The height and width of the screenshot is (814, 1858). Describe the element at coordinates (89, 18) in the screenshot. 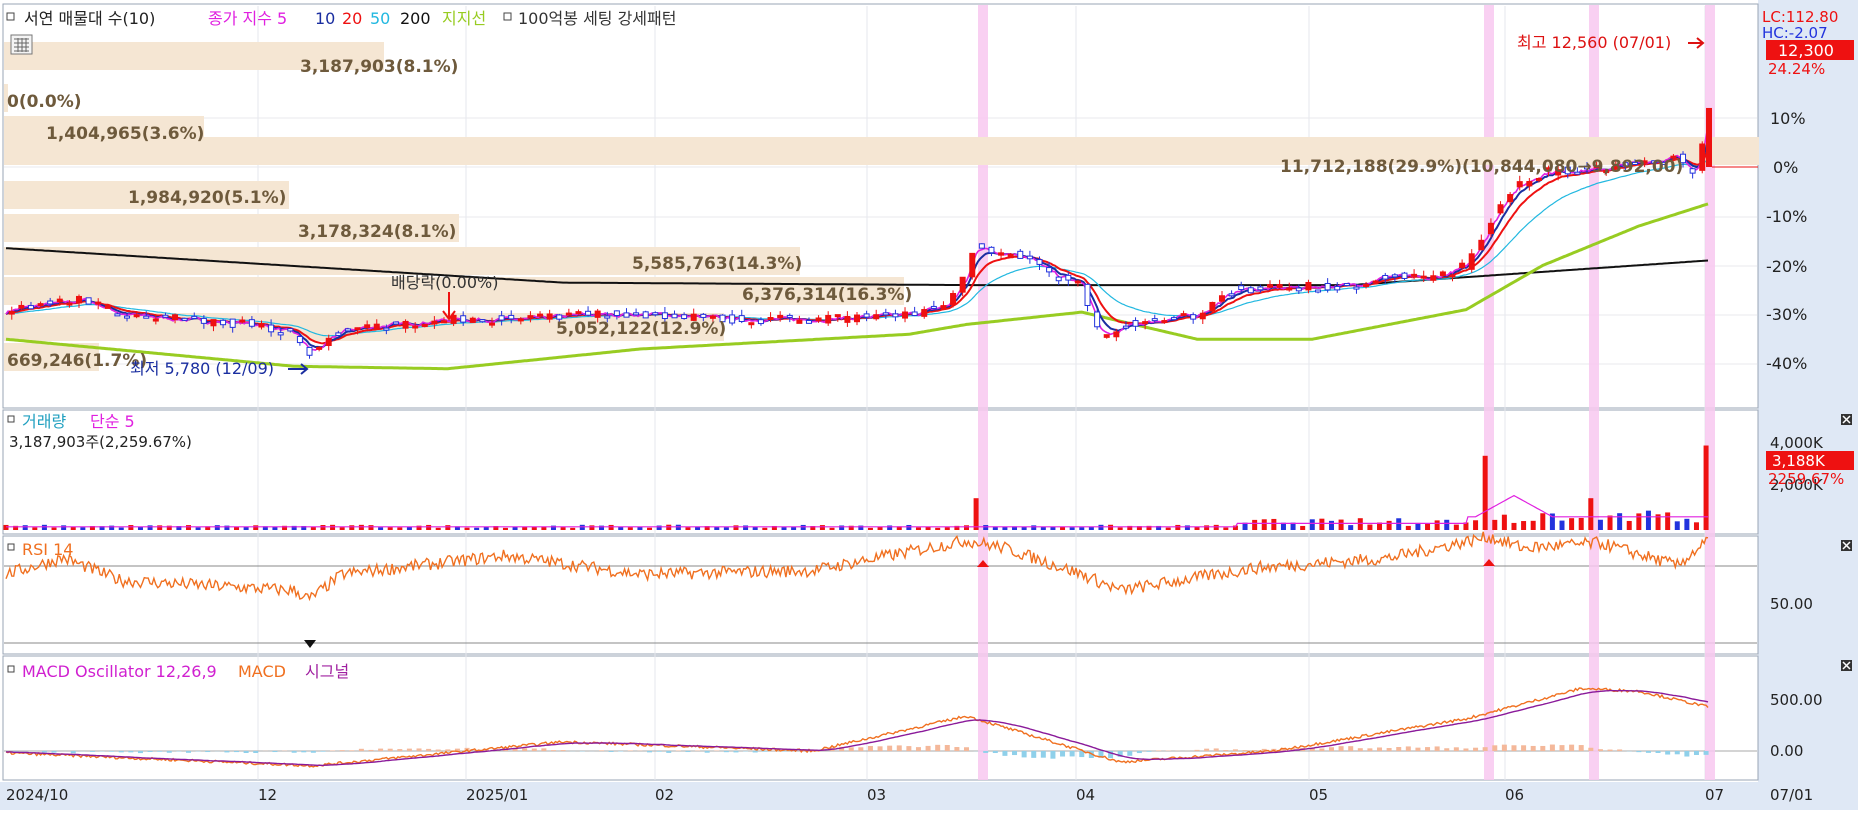

I see `legend-item-0: 서연 매물대 수(10)` at that location.